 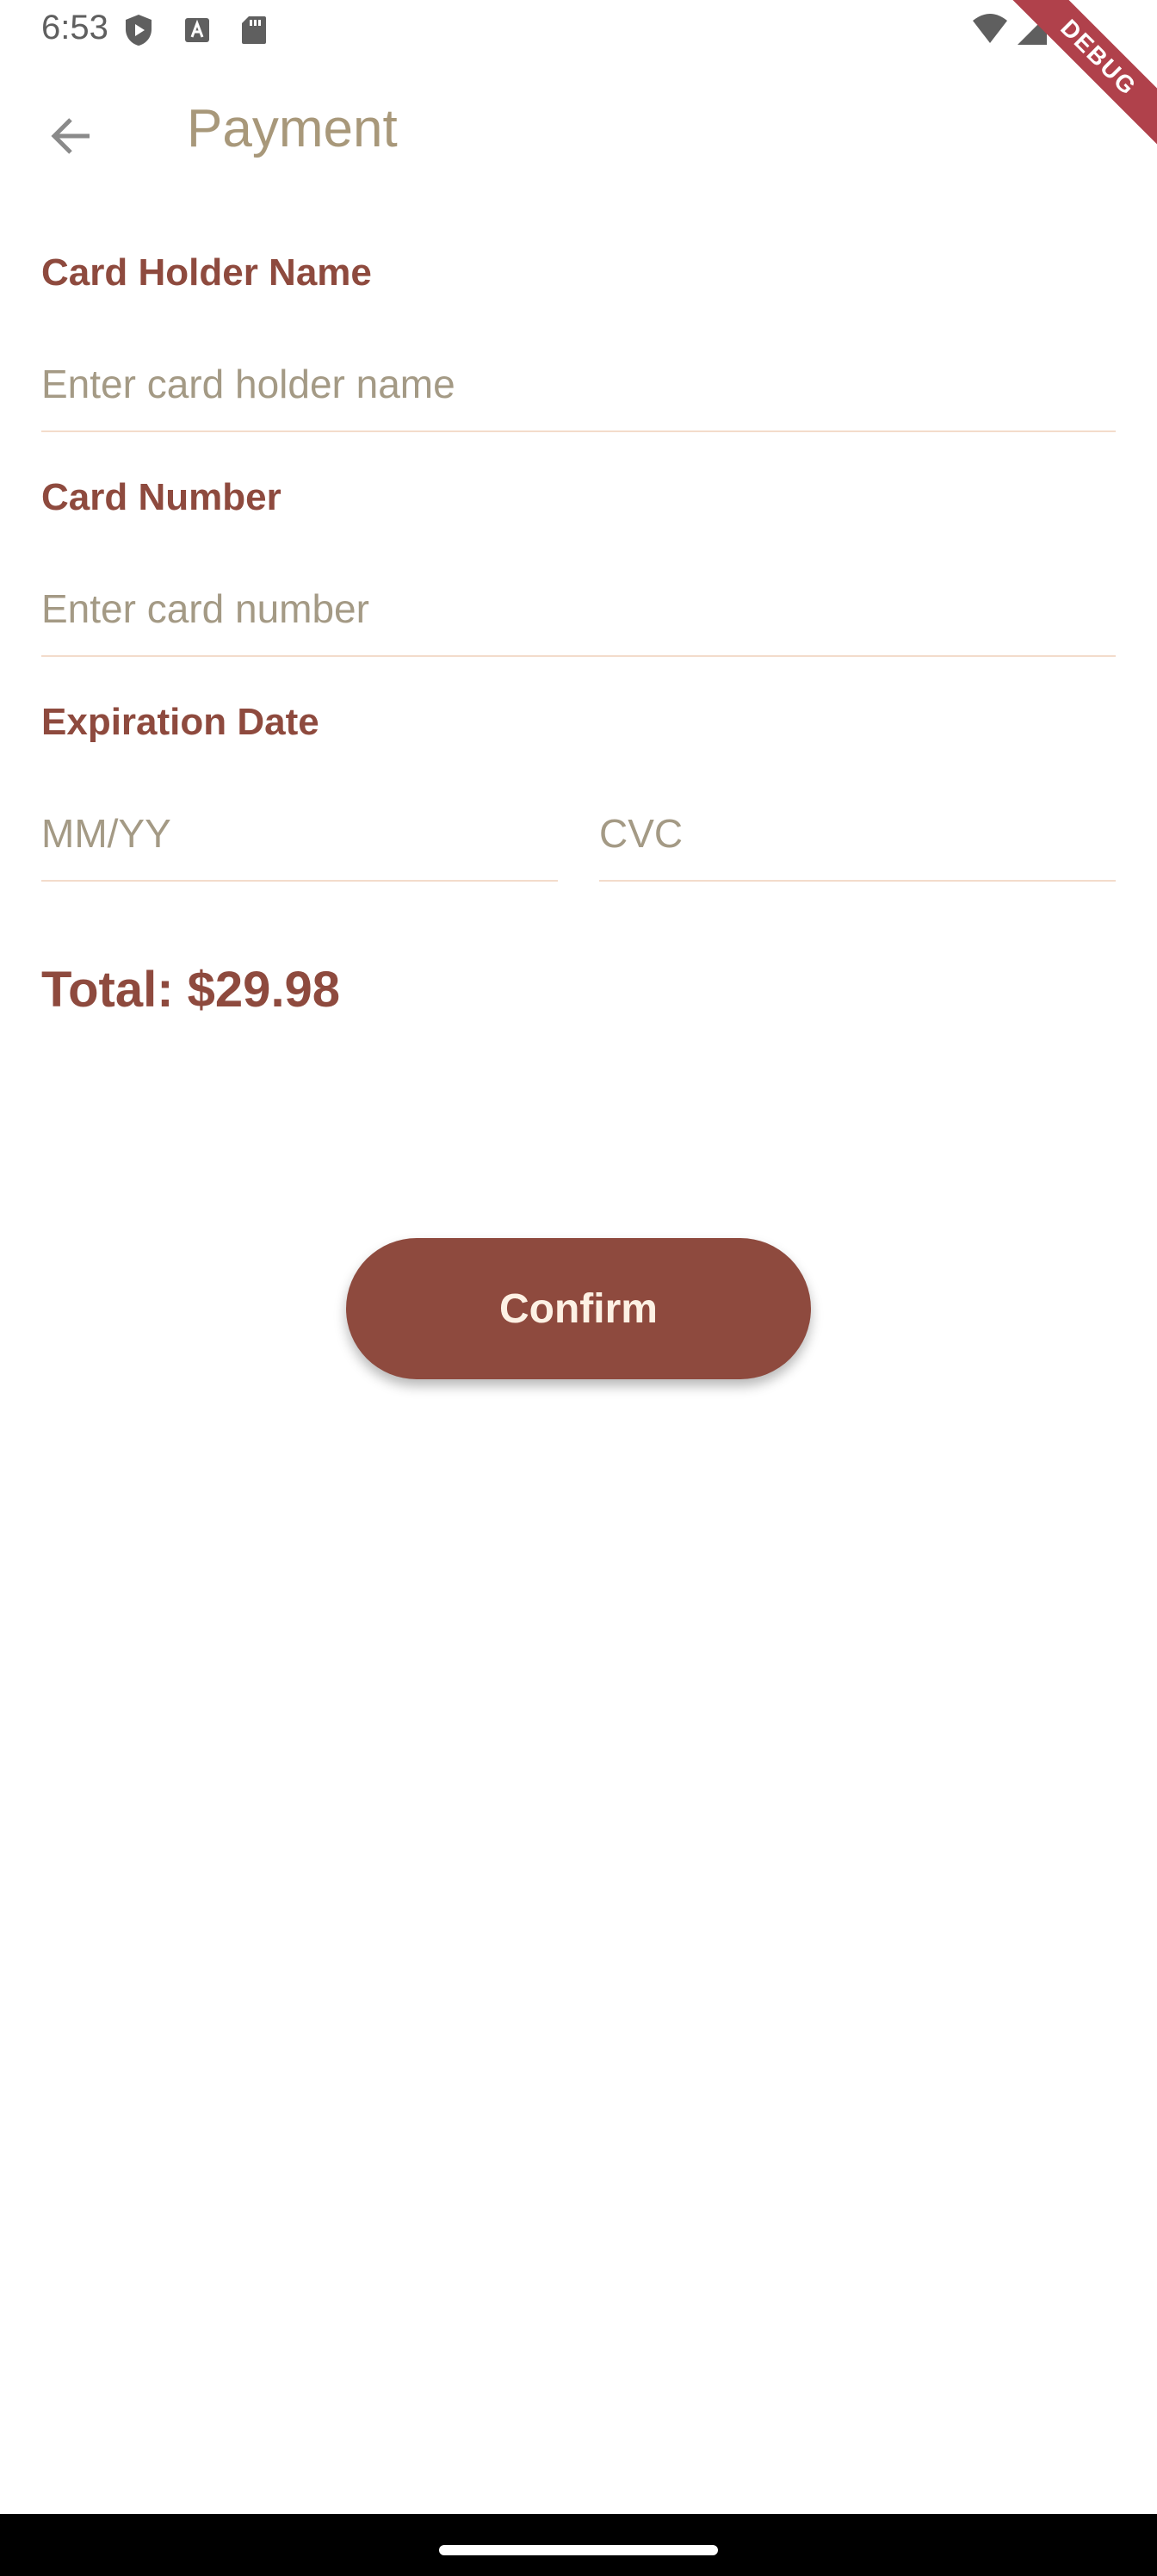 I want to click on card-number-label: Card Number, so click(x=162, y=497).